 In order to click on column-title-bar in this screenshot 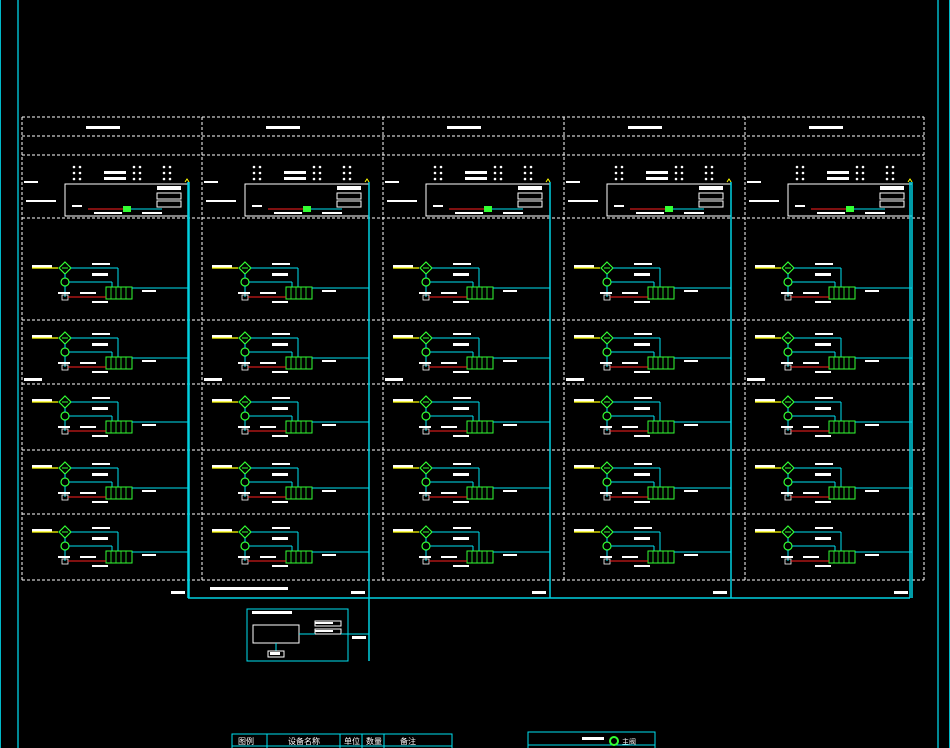, I will do `click(103, 127)`.